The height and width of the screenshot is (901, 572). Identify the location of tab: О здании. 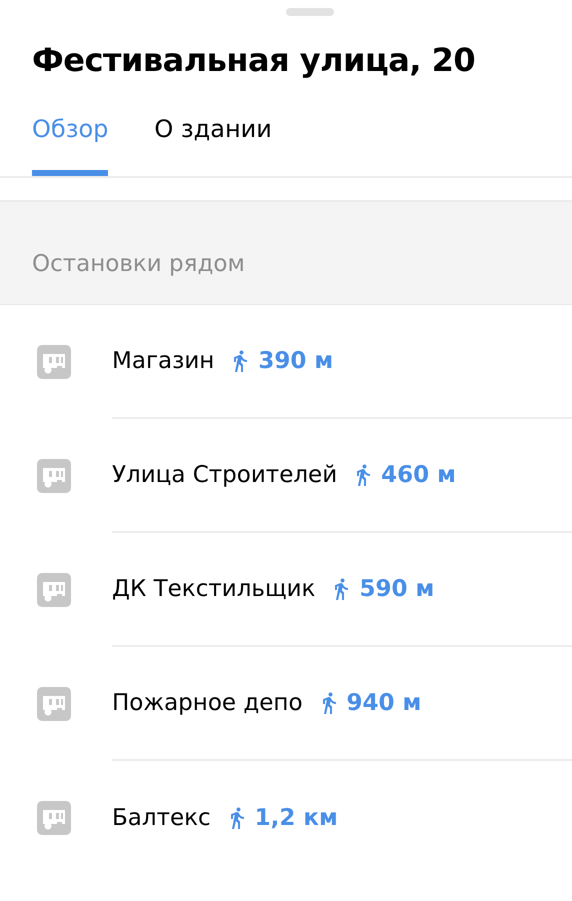
(213, 139).